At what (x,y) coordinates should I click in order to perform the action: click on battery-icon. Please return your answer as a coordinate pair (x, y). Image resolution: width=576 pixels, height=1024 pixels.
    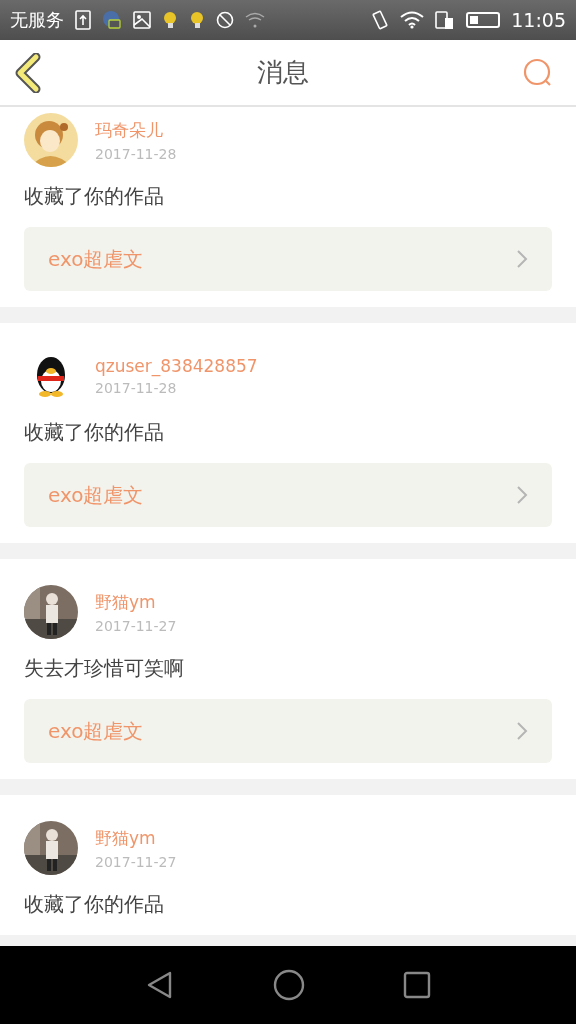
    Looking at the image, I should click on (483, 20).